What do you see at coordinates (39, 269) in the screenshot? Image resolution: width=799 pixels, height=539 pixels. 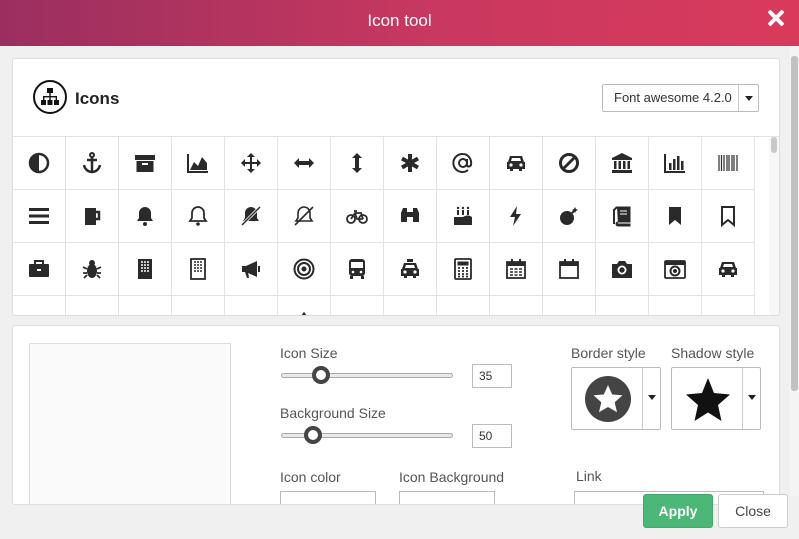 I see `briefcase-icon` at bounding box center [39, 269].